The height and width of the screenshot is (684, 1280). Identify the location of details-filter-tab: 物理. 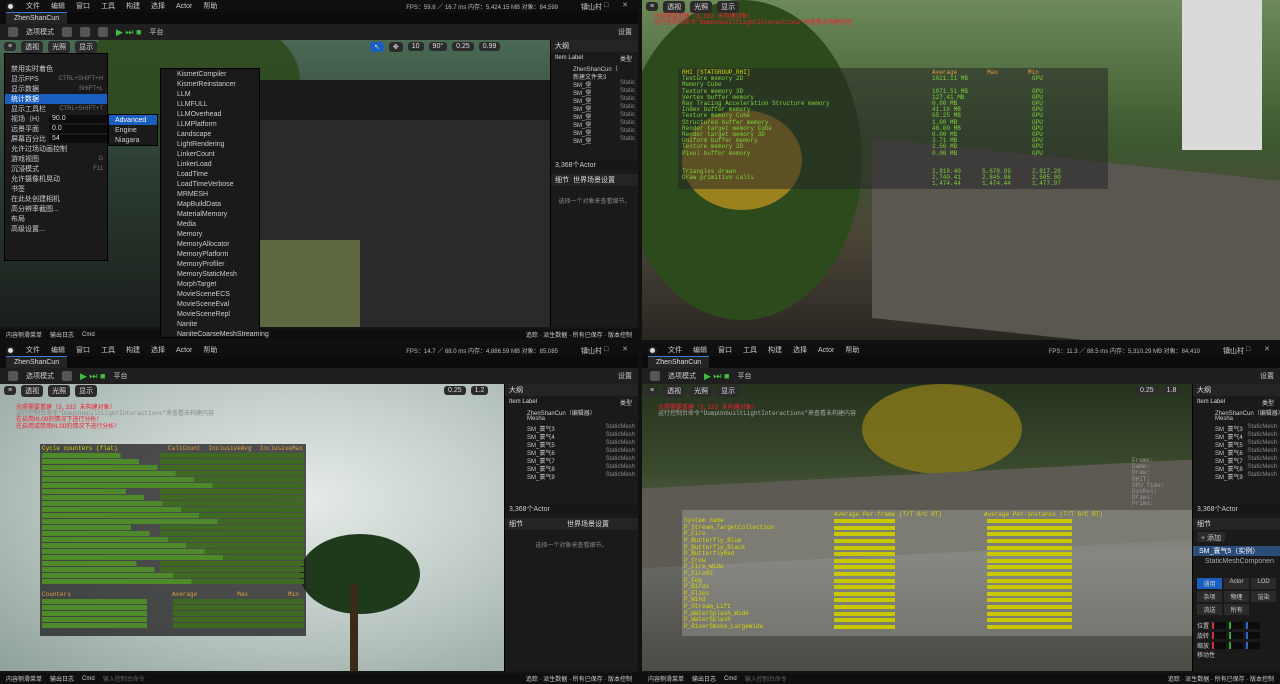
(1236, 596).